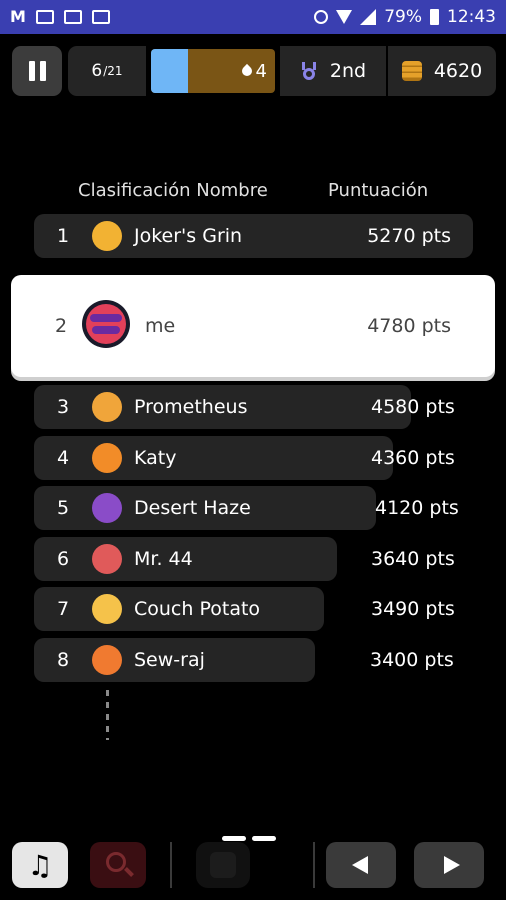  Describe the element at coordinates (107, 508) in the screenshot. I see `desert-haze-avatar-icon` at that location.